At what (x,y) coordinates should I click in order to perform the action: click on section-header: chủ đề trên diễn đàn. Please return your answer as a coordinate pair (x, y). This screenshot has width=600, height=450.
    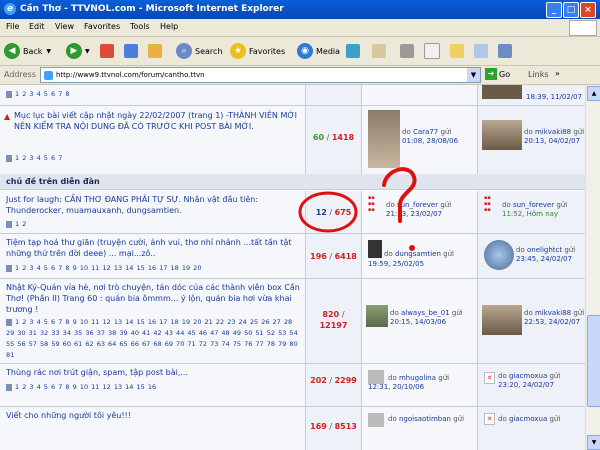
    Looking at the image, I should click on (292, 182).